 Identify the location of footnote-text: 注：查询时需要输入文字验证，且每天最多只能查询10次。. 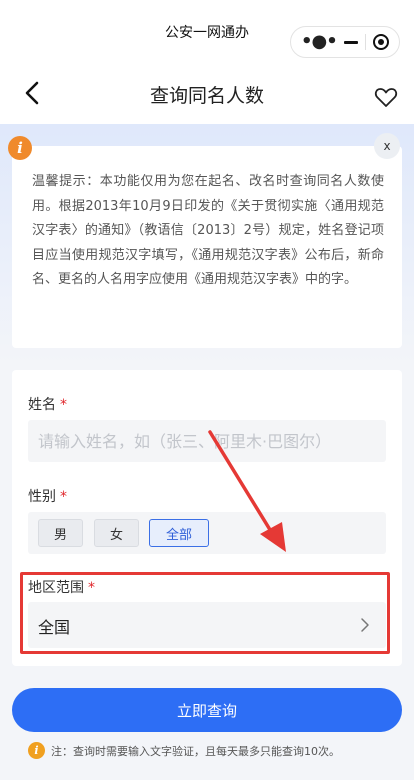
(195, 751).